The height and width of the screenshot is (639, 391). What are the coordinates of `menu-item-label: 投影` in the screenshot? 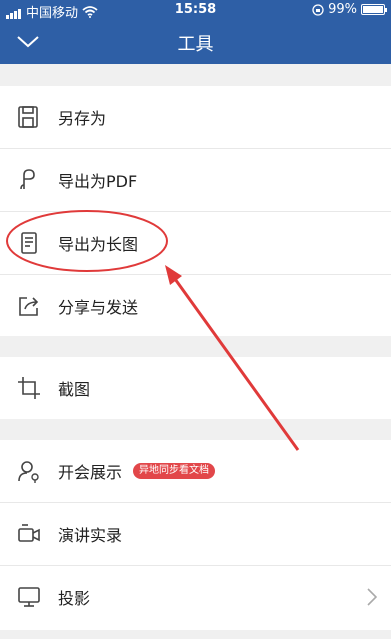 It's located at (74, 598).